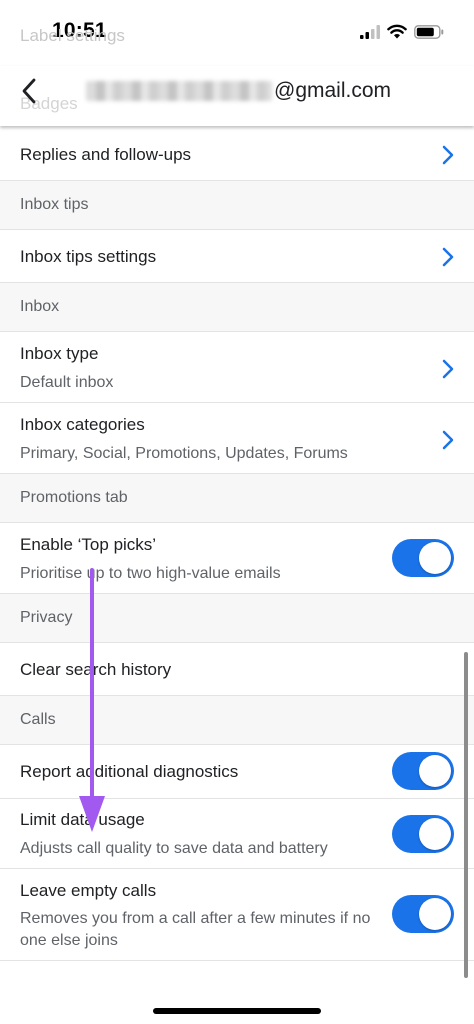 The image size is (474, 1024). Describe the element at coordinates (237, 498) in the screenshot. I see `section-promotions-tab: Promotions tab` at that location.